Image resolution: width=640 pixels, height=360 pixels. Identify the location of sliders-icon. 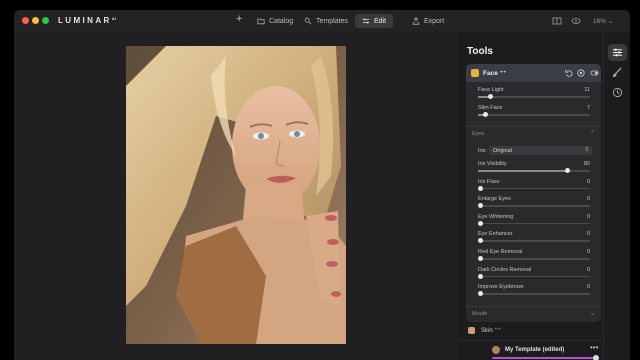
(617, 52).